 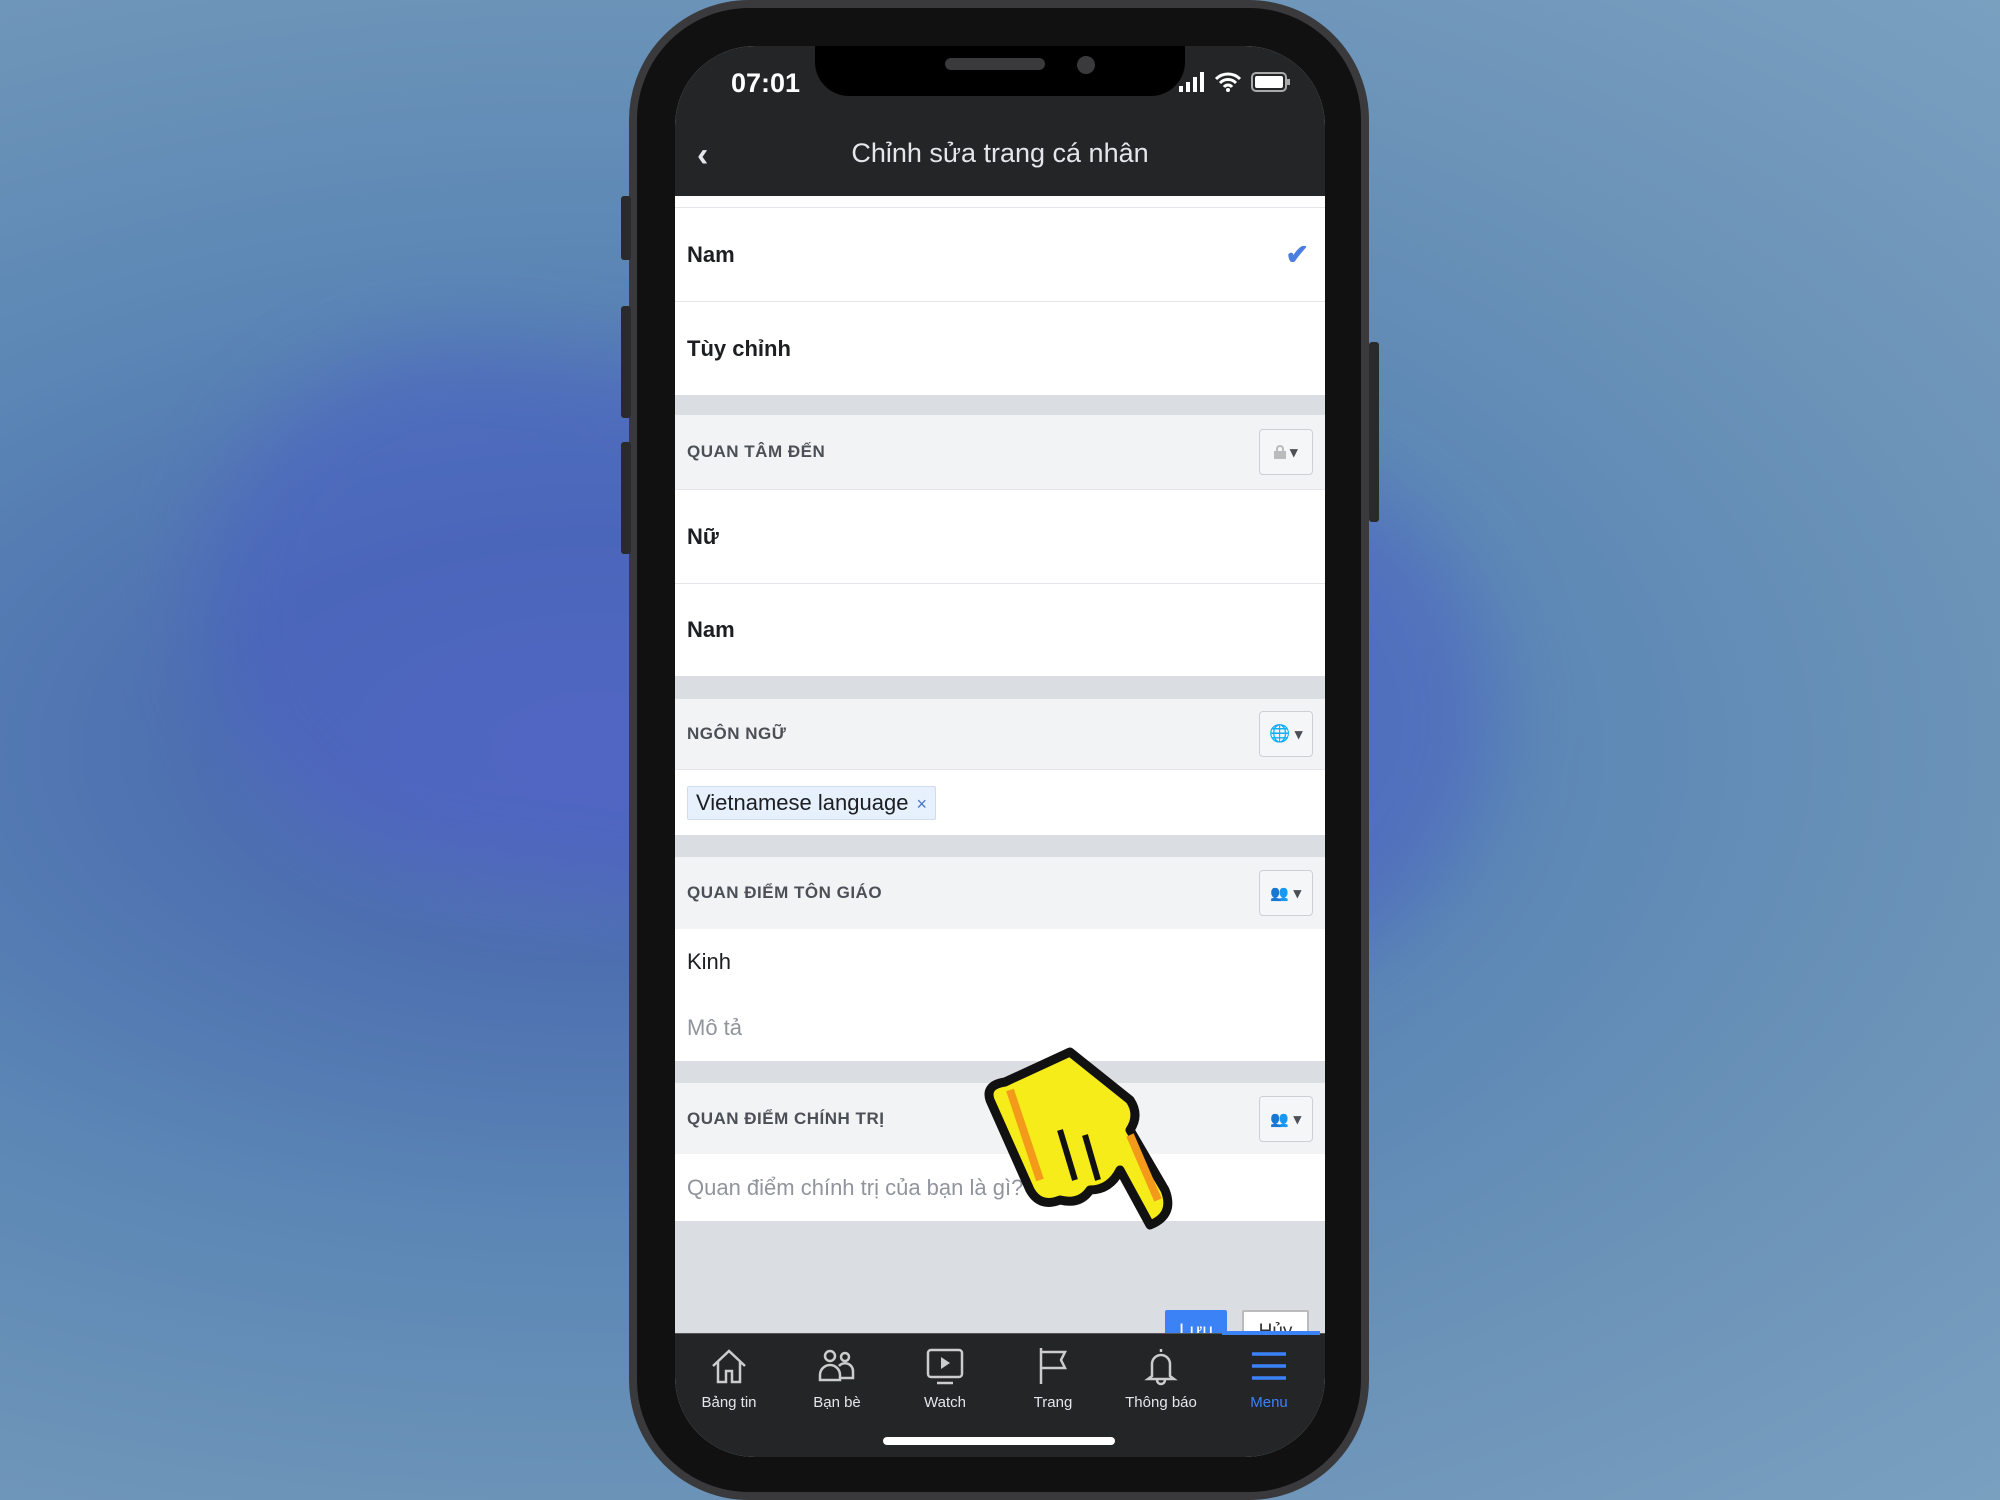 I want to click on bell-icon, so click(x=1161, y=1367).